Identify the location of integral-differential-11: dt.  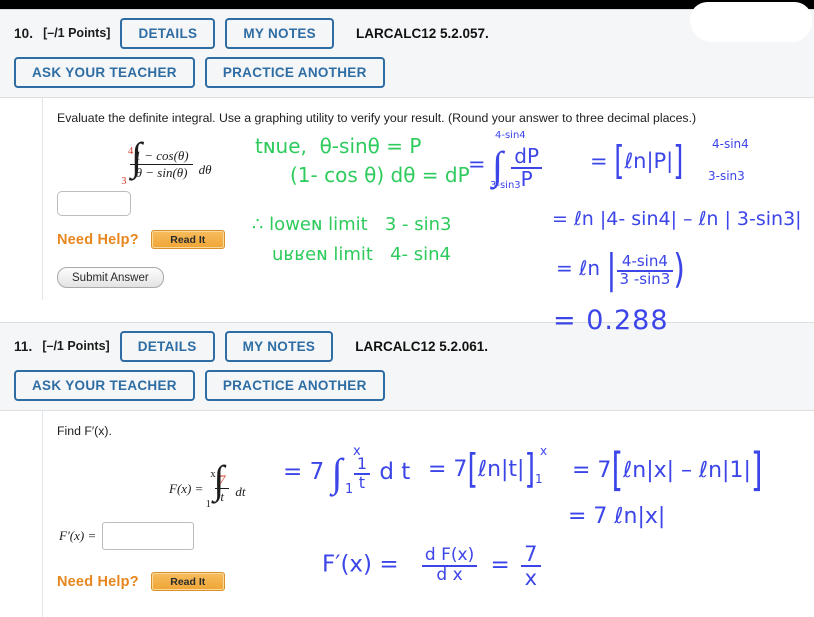
(240, 492).